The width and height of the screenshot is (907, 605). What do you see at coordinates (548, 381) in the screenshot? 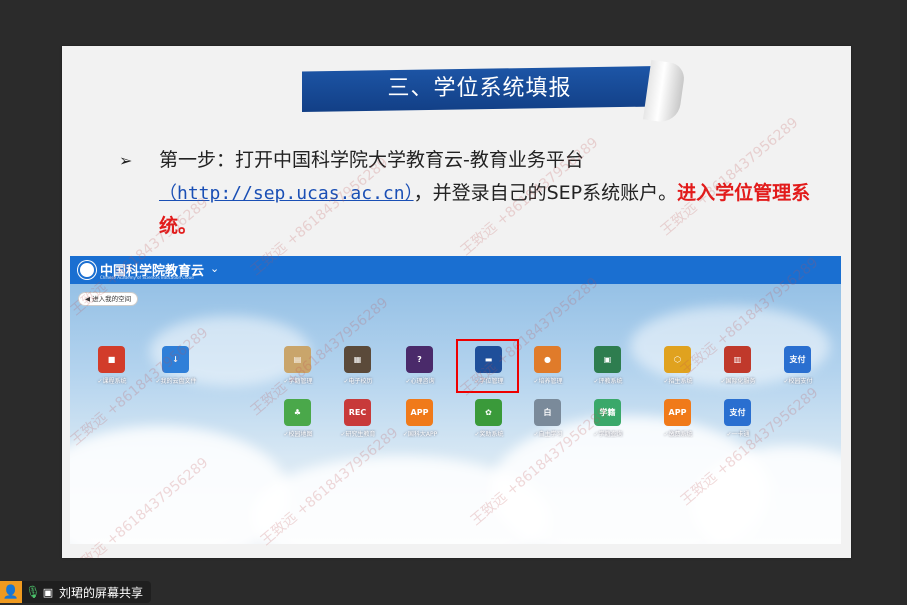
I see `app-label: ✓培养管理` at bounding box center [548, 381].